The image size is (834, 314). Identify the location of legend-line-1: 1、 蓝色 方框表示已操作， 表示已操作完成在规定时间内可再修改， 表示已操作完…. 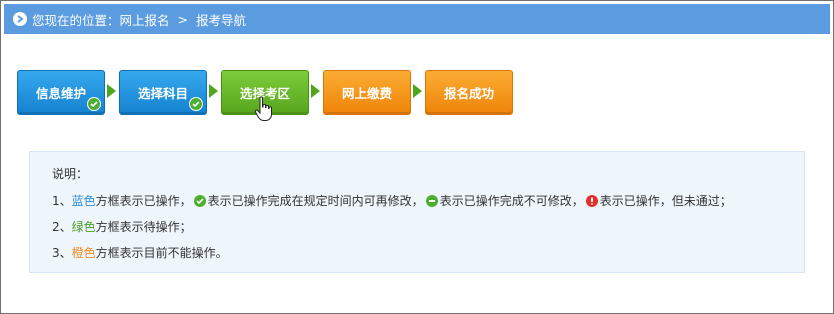
(392, 200).